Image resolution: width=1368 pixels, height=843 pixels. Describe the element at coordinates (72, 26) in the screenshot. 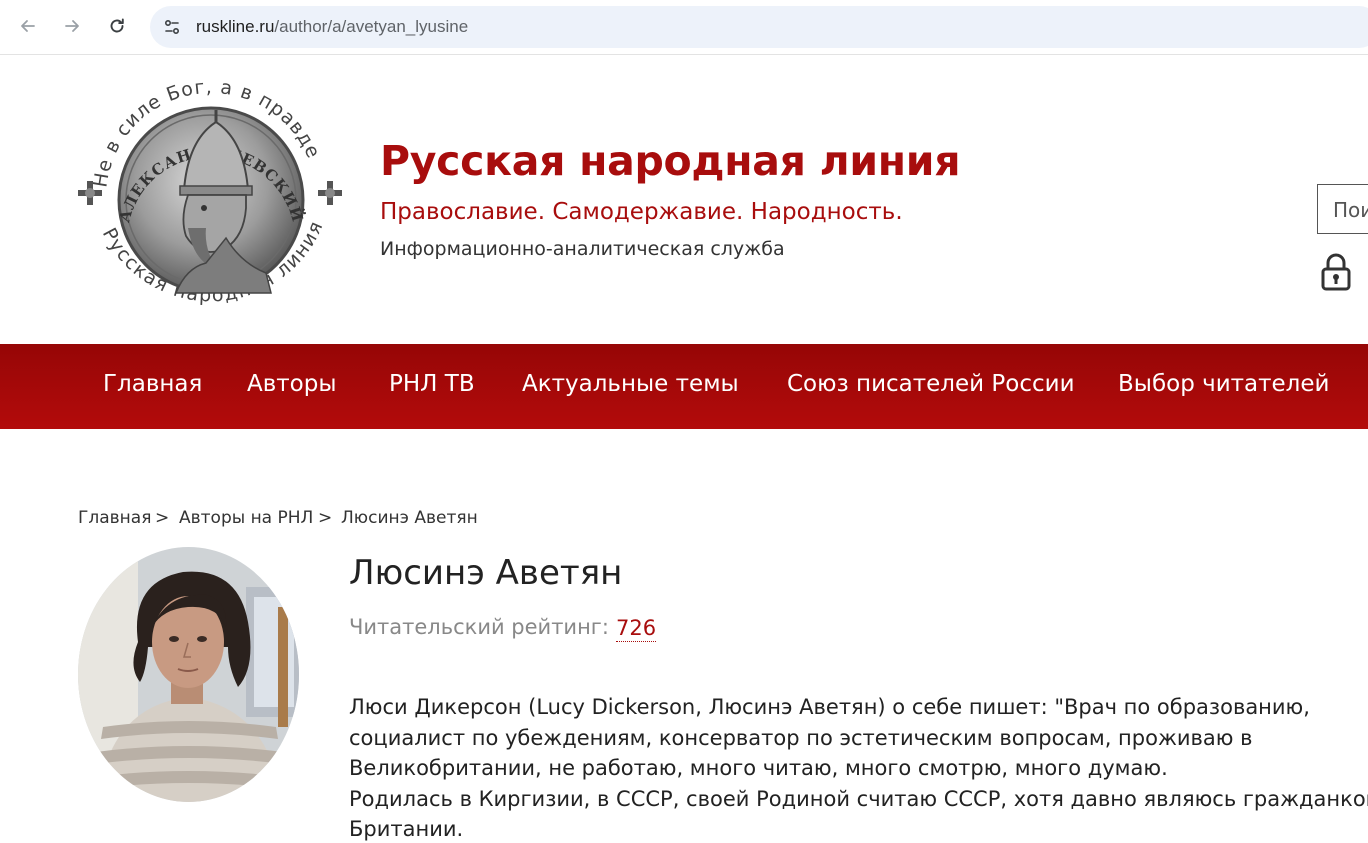

I see `forward-arrow-icon` at that location.